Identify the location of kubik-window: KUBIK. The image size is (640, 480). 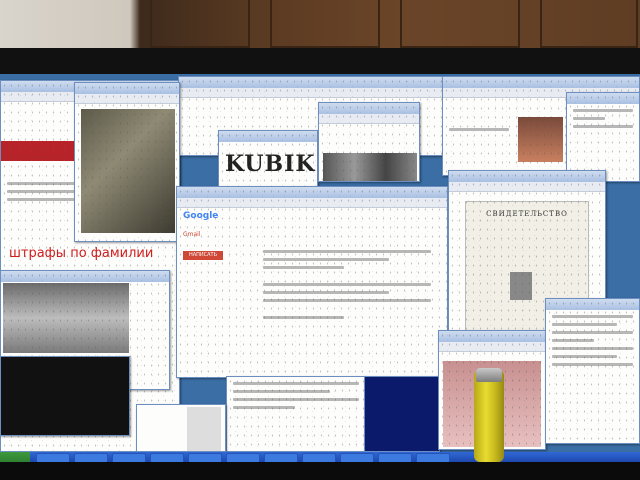
(268, 160).